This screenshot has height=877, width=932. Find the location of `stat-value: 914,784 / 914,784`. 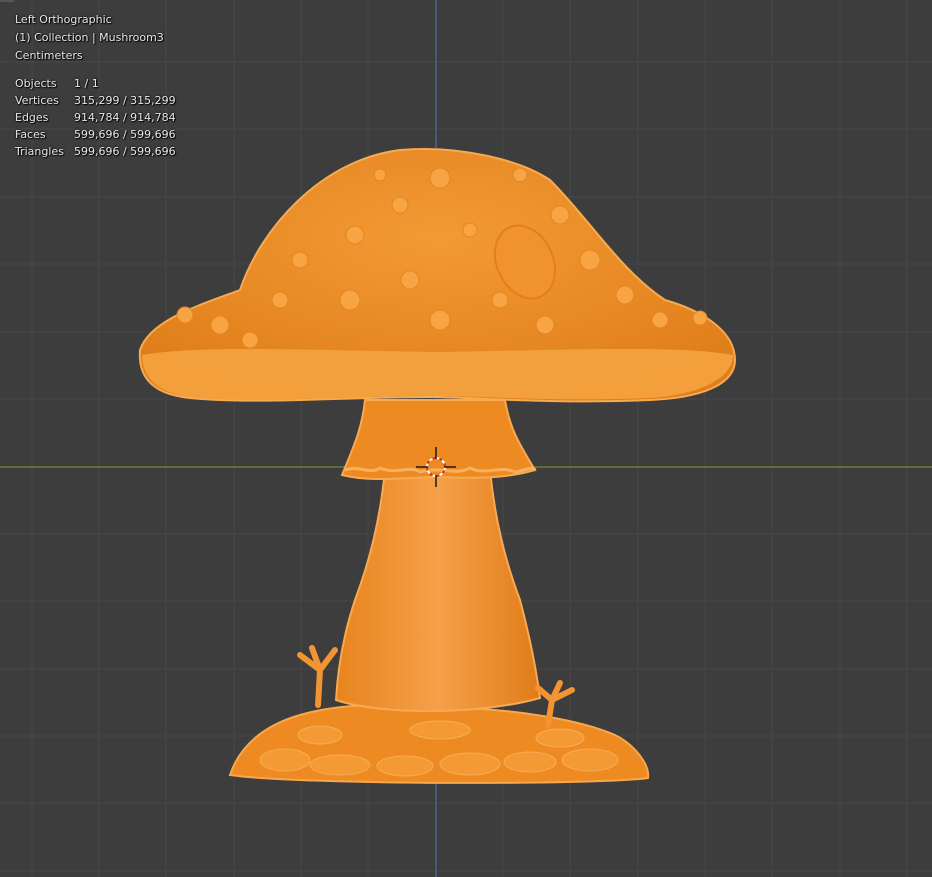

stat-value: 914,784 / 914,784 is located at coordinates (125, 117).